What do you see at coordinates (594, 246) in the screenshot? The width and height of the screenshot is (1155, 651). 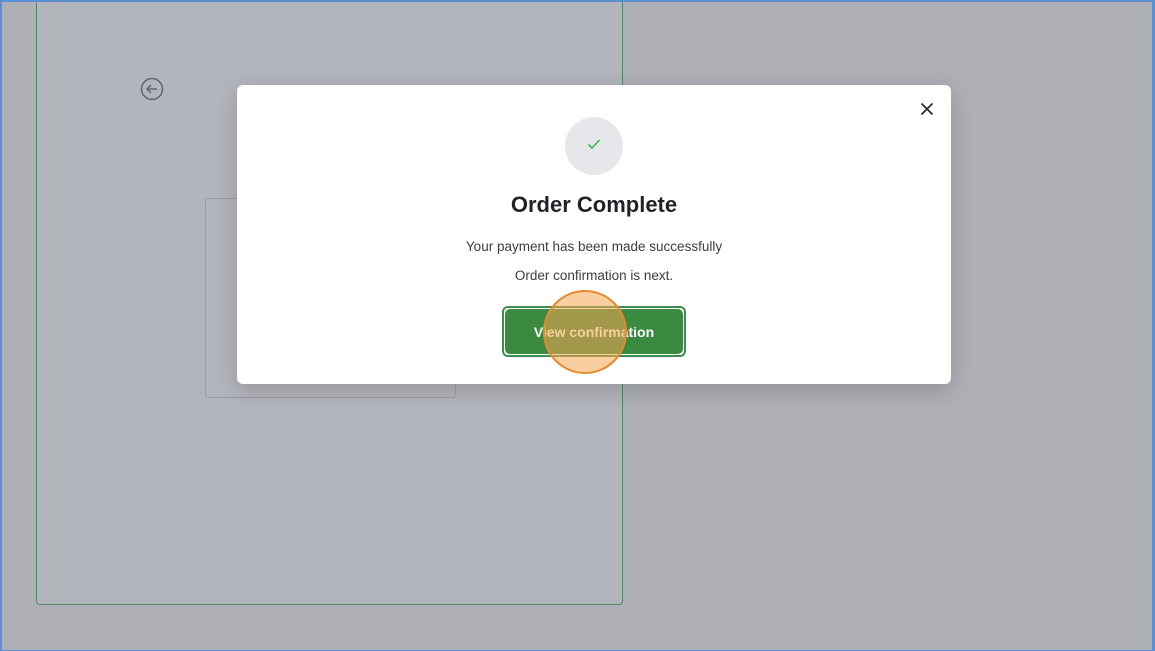 I see `payment-success-message: Your payment has been made successfully` at bounding box center [594, 246].